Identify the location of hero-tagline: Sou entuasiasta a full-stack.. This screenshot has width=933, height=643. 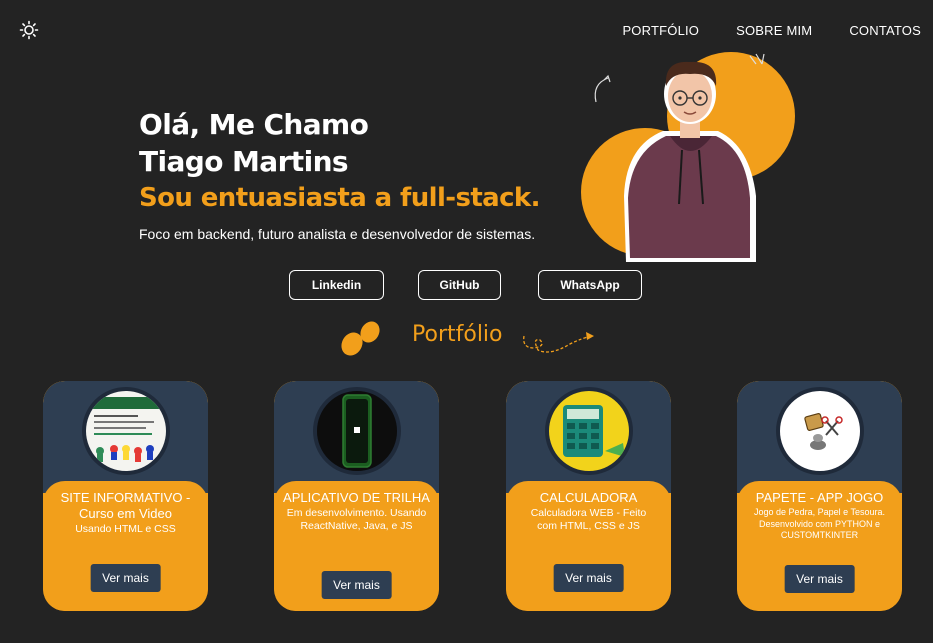
(339, 198).